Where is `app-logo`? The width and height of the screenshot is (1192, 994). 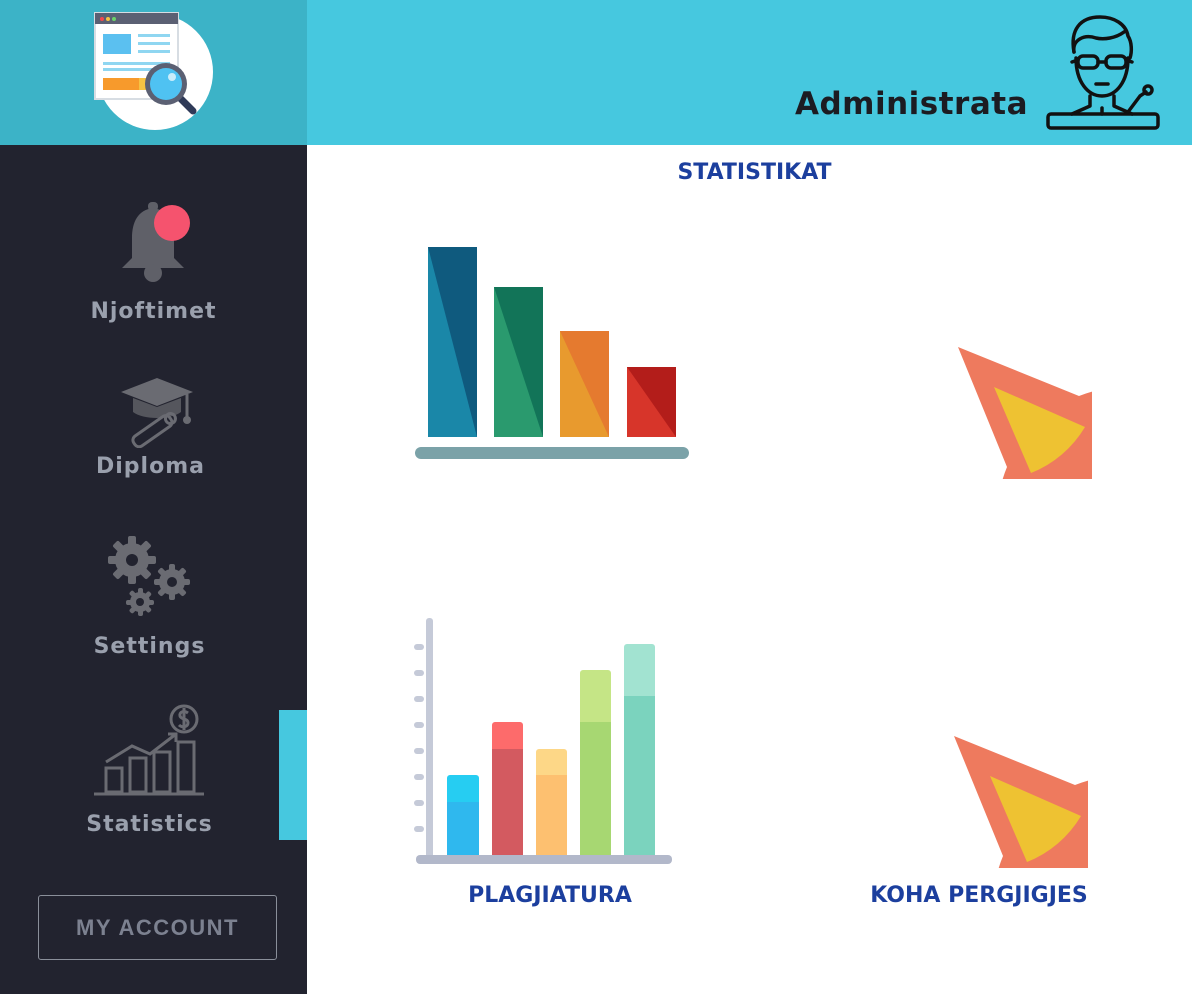 app-logo is located at coordinates (153, 72).